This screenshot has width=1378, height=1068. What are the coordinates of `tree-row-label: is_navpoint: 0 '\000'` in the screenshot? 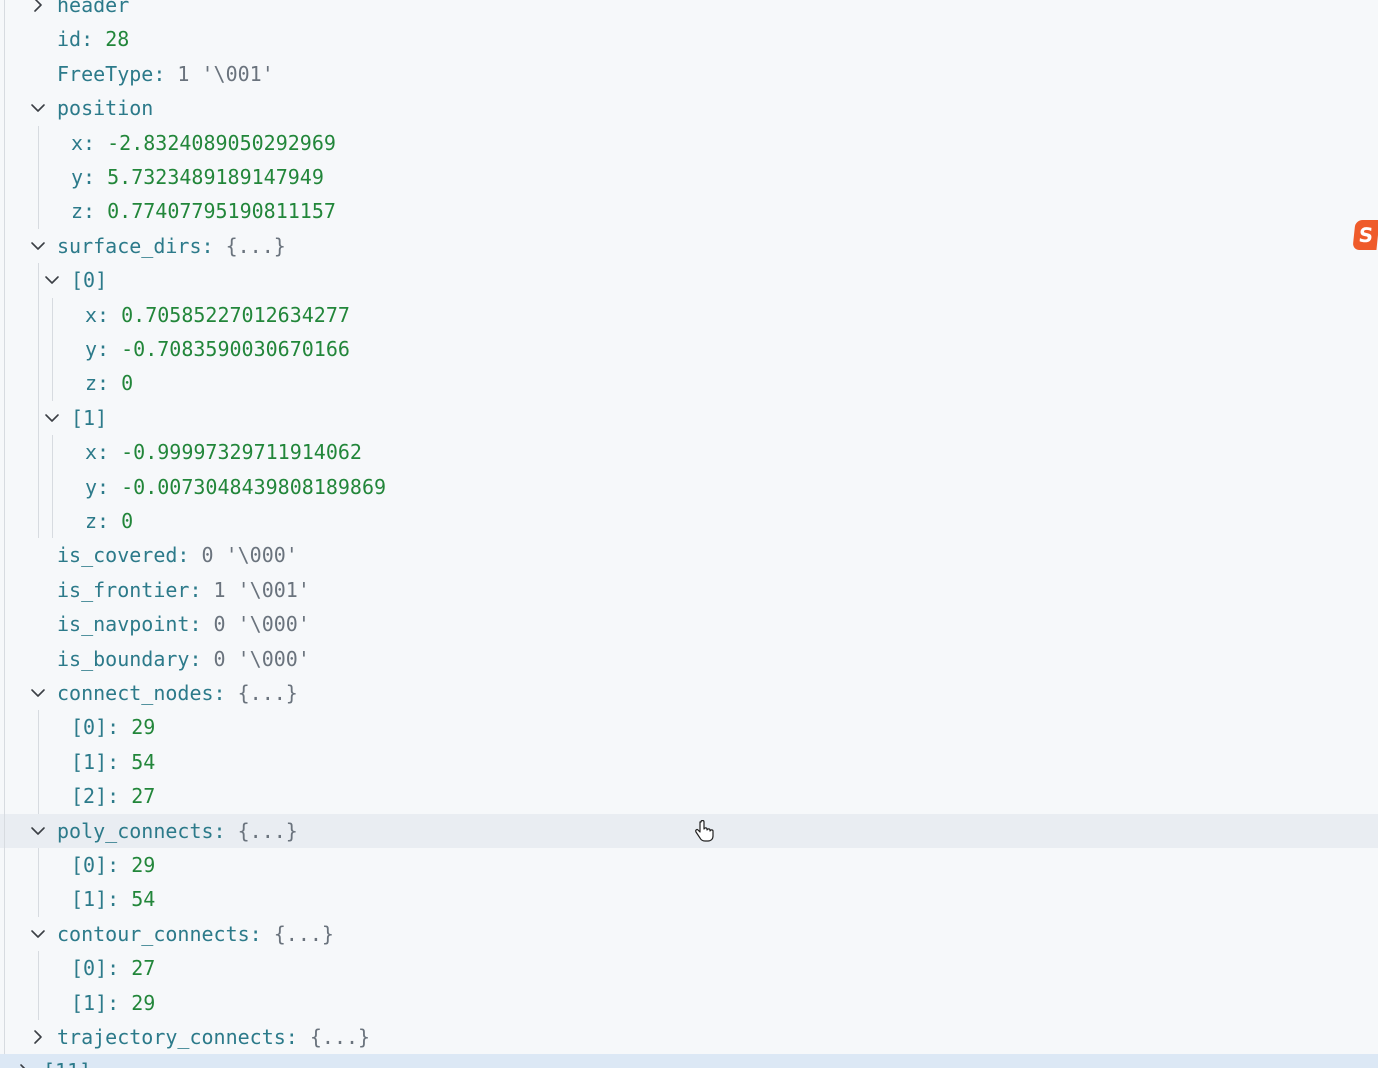 It's located at (183, 624).